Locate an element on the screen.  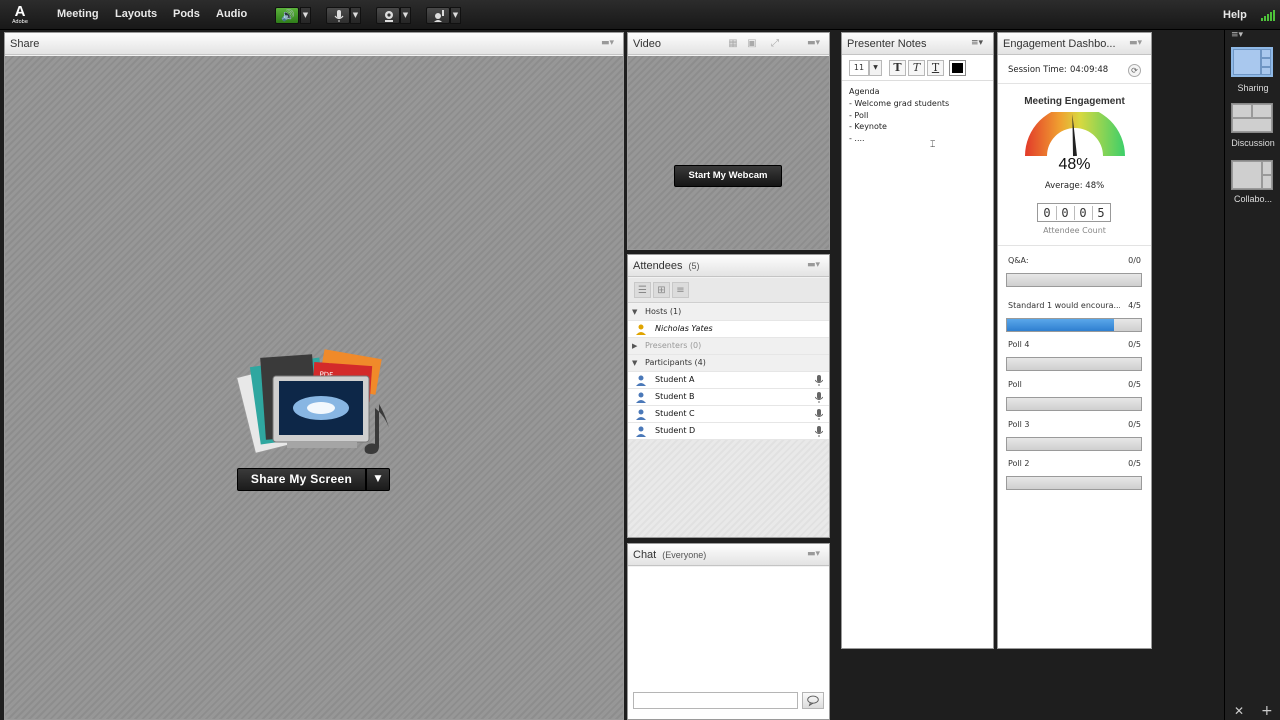
connection-signal-icon is located at coordinates (1268, 15).